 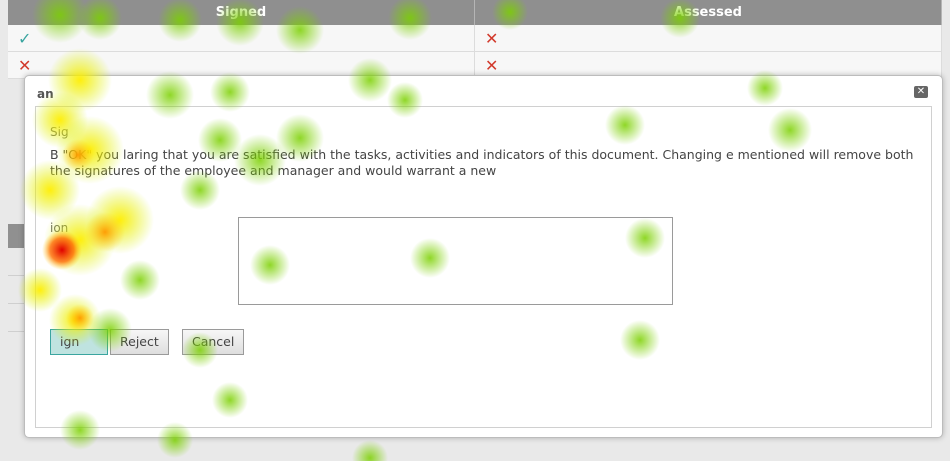 I want to click on check-icon: ✓, so click(x=241, y=38).